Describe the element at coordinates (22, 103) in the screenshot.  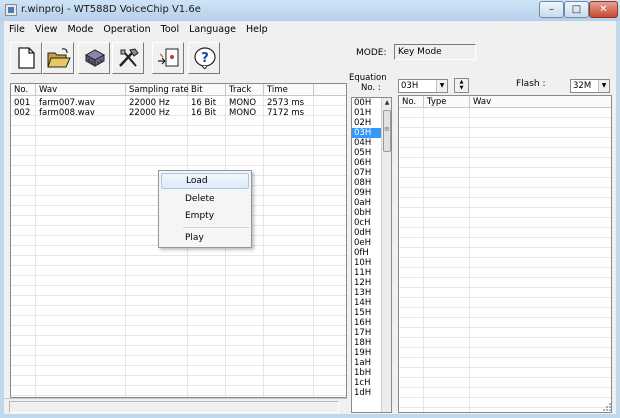
I see `cell-no: 001` at that location.